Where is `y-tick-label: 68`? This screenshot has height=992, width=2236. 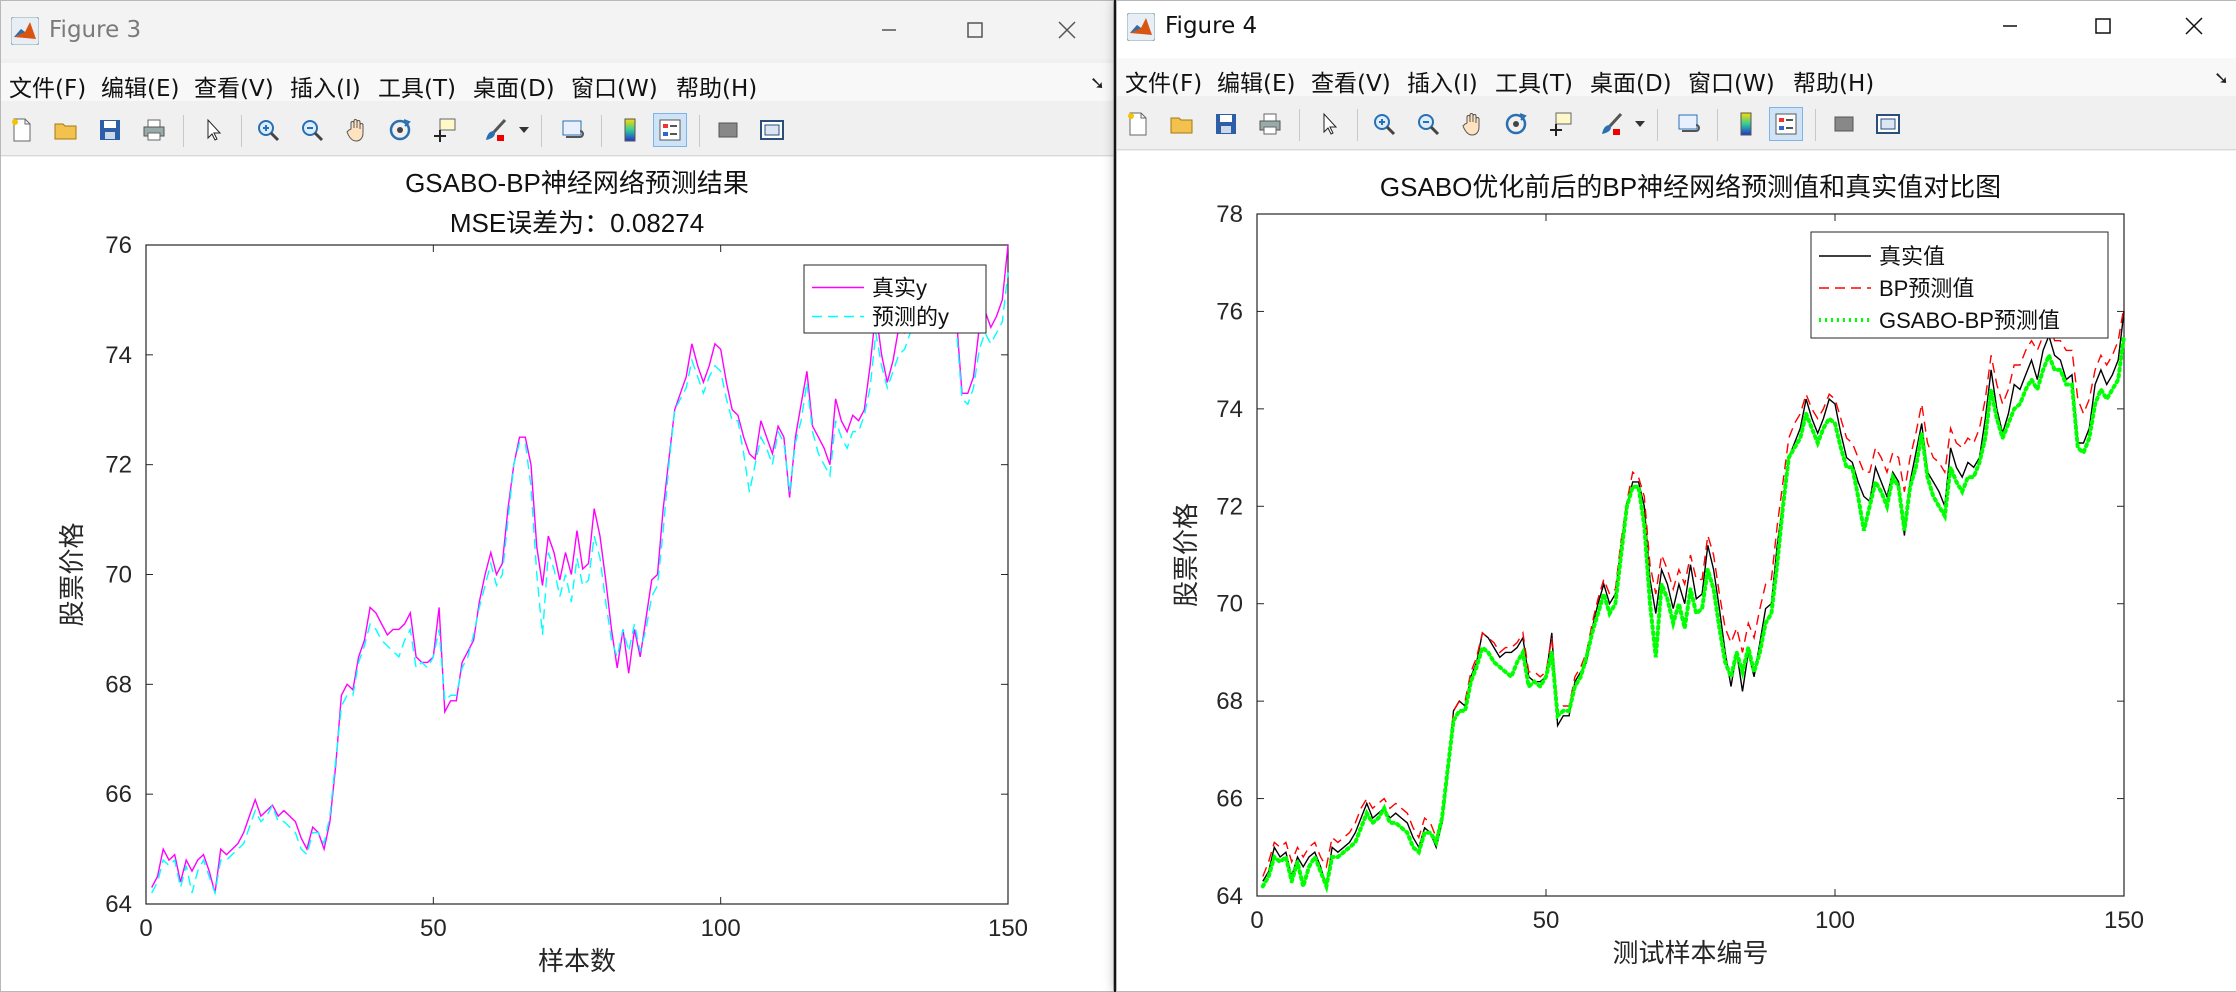
y-tick-label: 68 is located at coordinates (118, 684).